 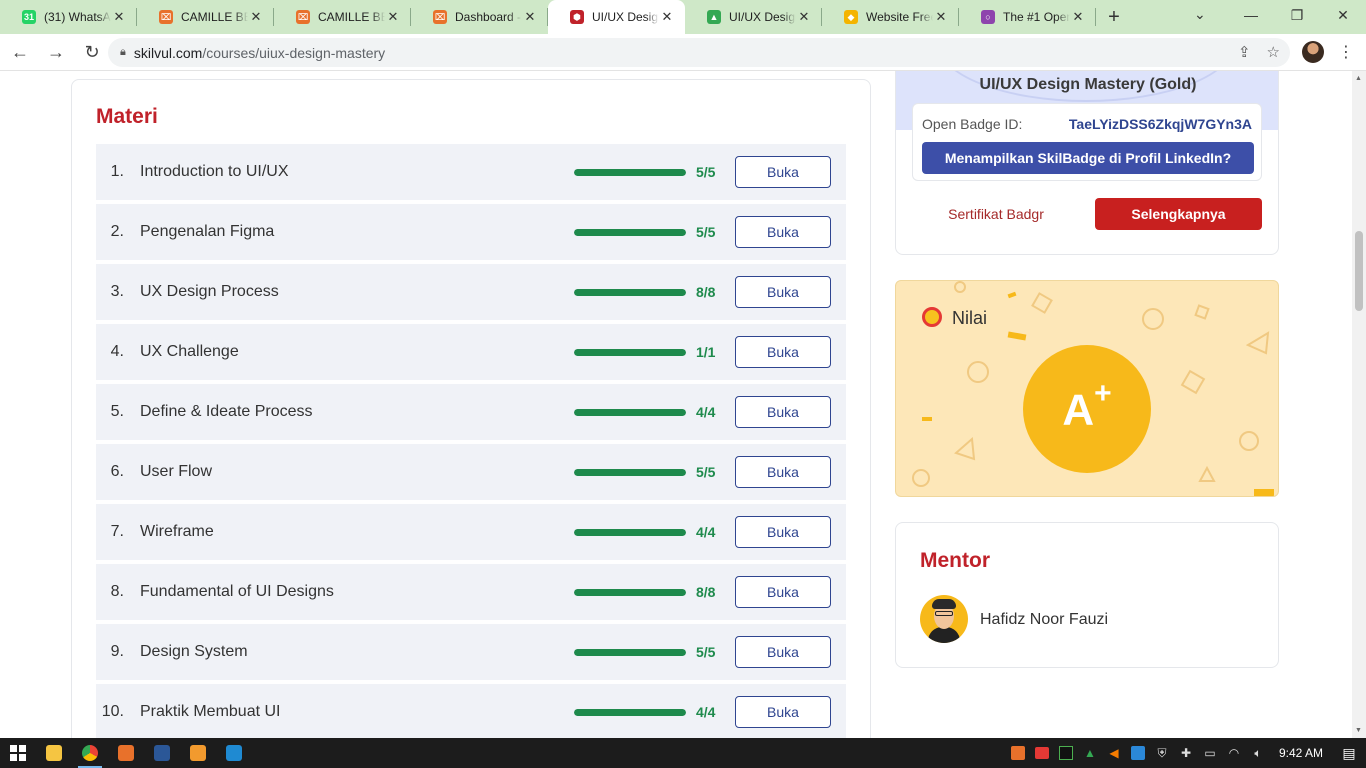 I want to click on audio-alert-tray-icon: ◀, so click(x=1114, y=753).